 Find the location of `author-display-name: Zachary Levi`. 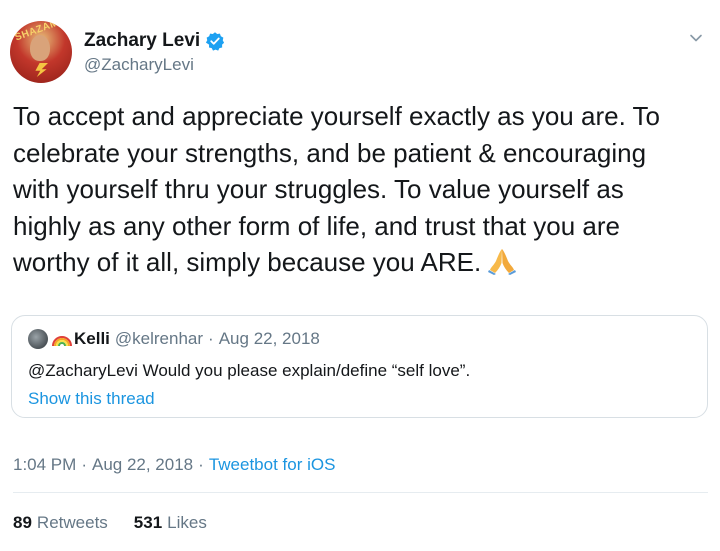

author-display-name: Zachary Levi is located at coordinates (142, 41).